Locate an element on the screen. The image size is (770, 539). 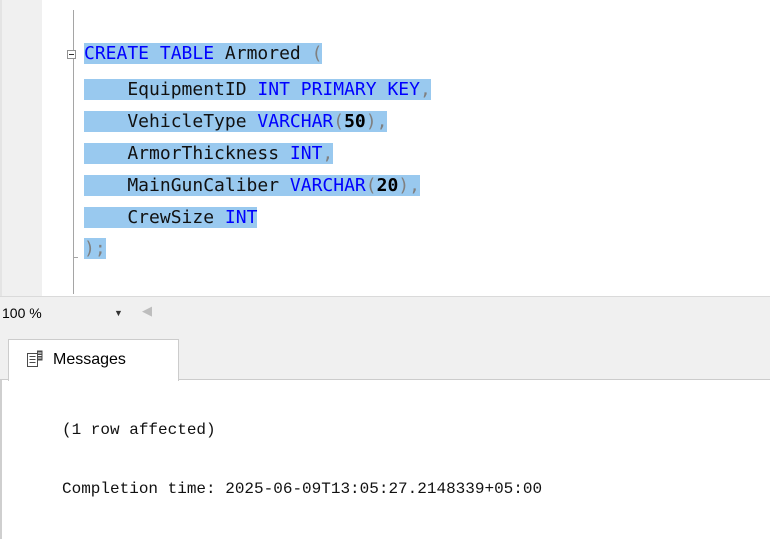
code-line: MainGunCaliber VARCHAR(20), is located at coordinates (252, 186).